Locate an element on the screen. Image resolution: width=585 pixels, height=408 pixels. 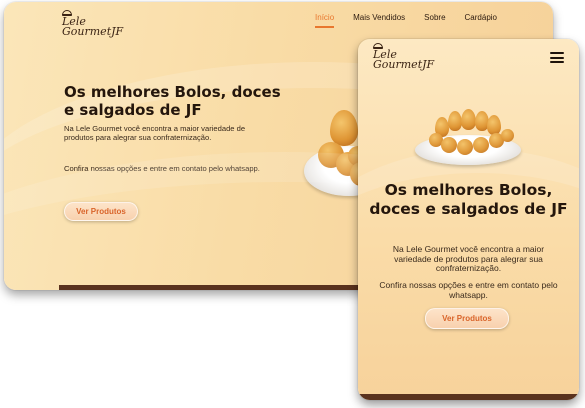
nav-link-cardapio: Cardápio is located at coordinates (481, 20).